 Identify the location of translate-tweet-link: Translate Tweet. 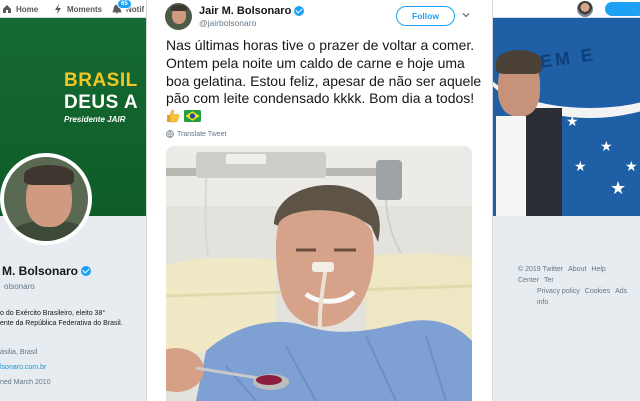
(196, 134).